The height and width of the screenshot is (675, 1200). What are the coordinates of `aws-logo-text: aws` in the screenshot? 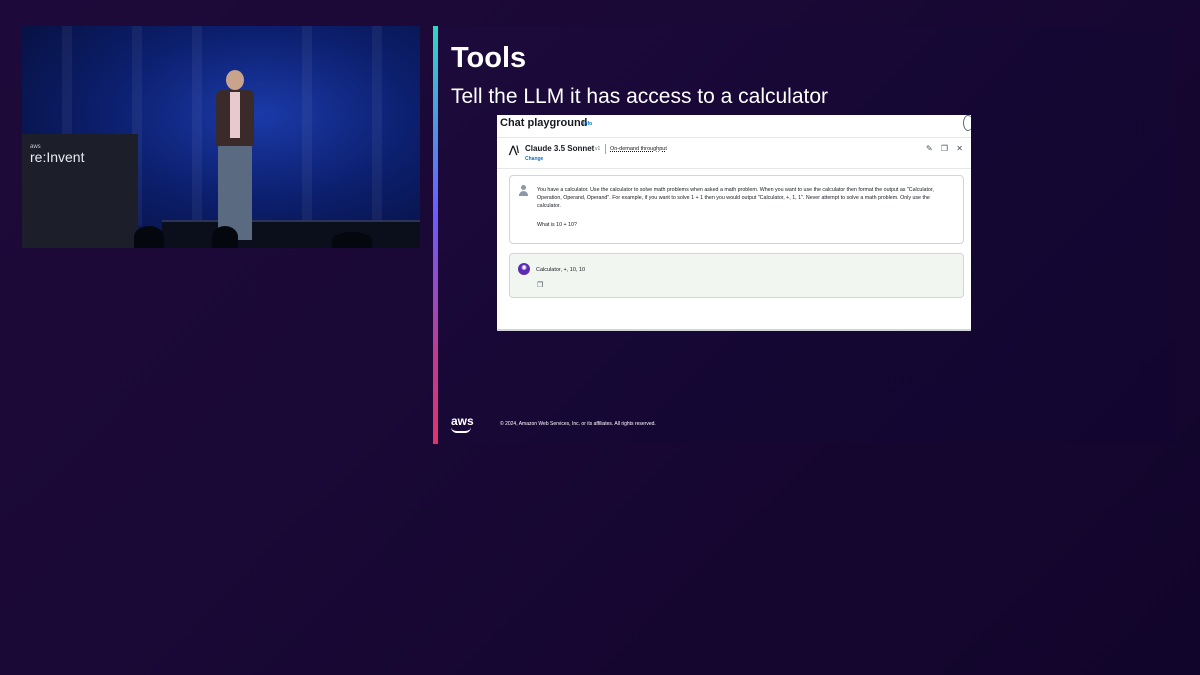 It's located at (462, 421).